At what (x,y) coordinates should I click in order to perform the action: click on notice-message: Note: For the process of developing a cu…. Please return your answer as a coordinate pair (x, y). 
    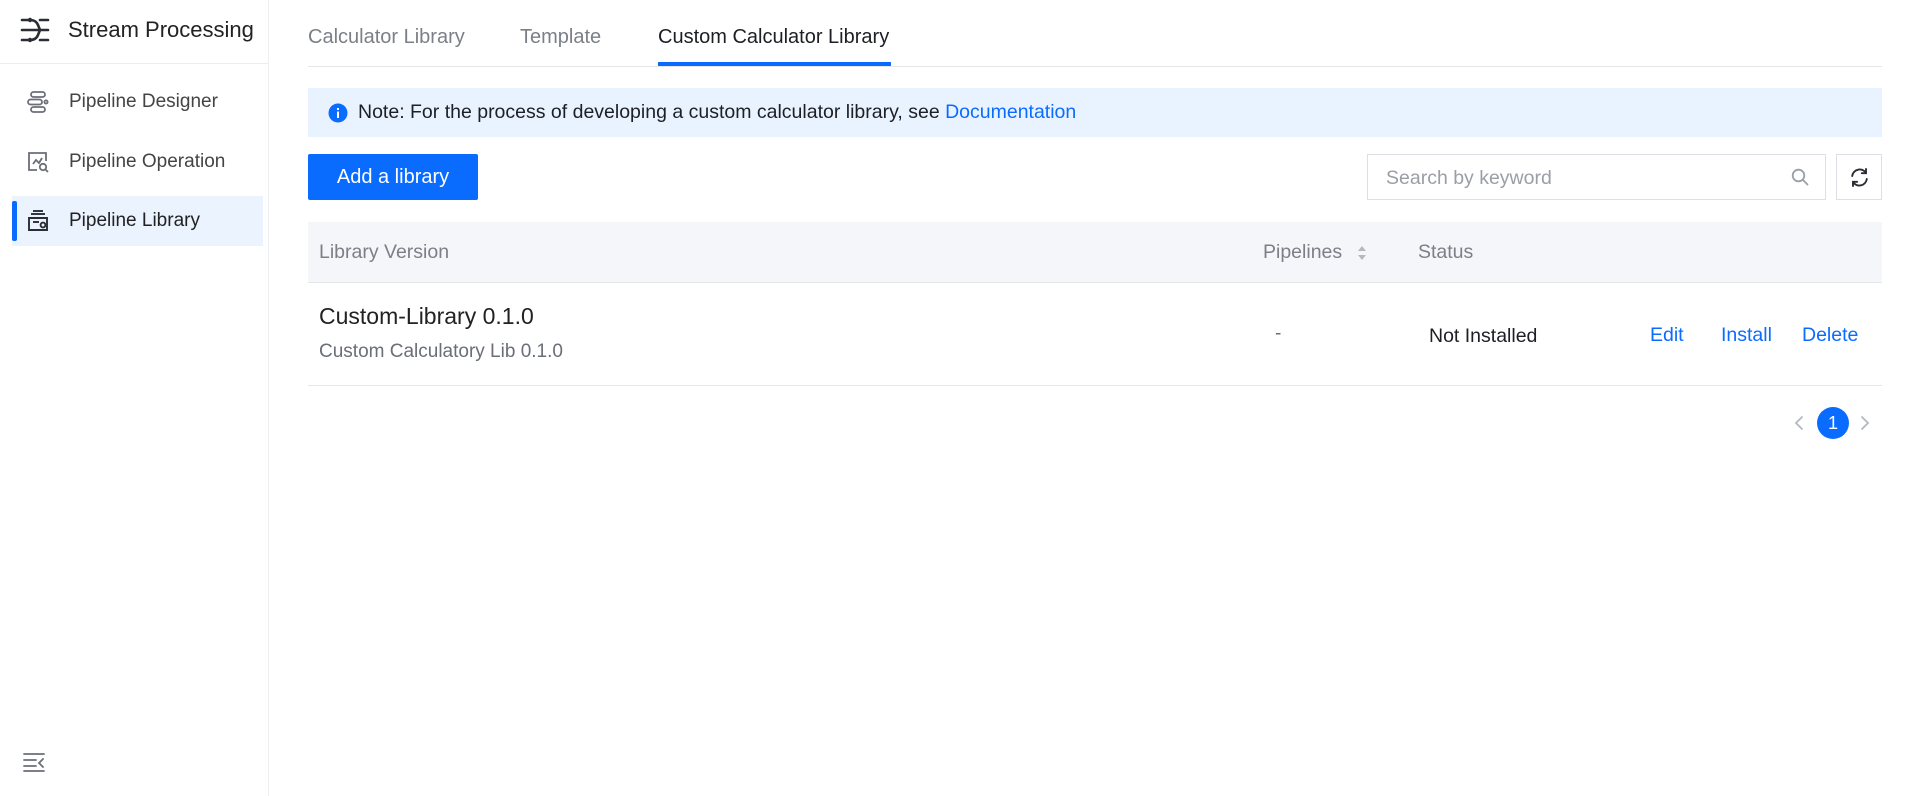
    Looking at the image, I should click on (652, 112).